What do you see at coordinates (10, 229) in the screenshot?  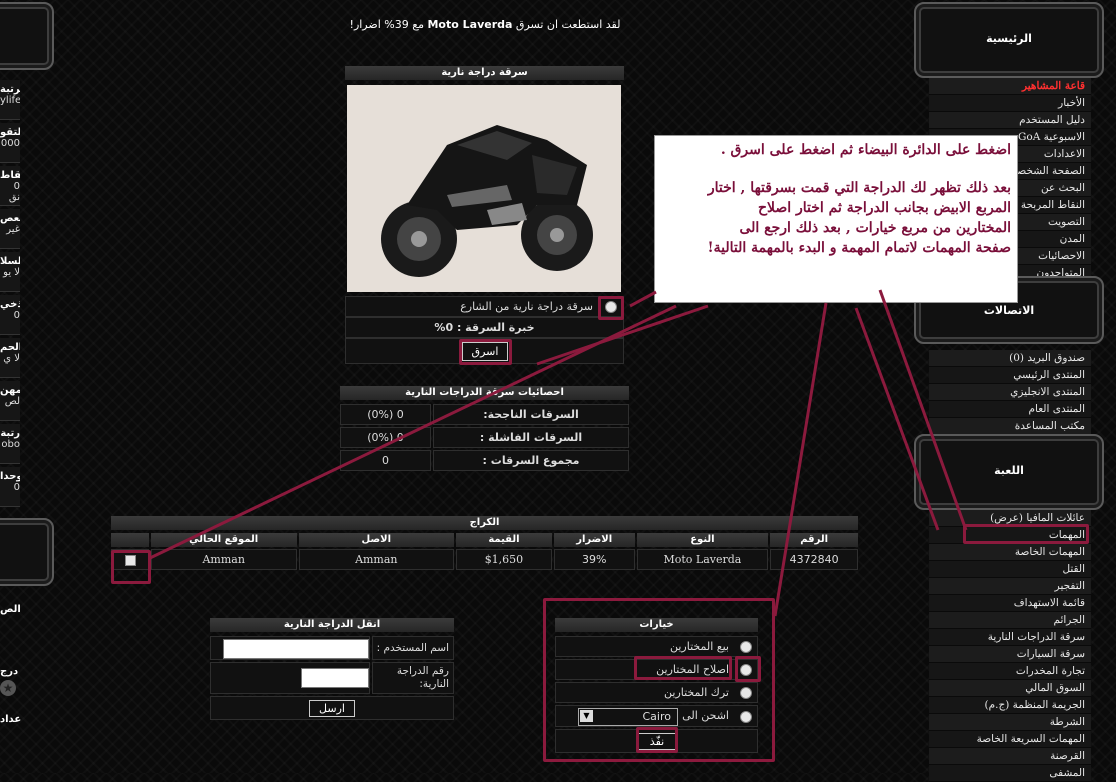 I see `left-stat-tab: العصغير` at bounding box center [10, 229].